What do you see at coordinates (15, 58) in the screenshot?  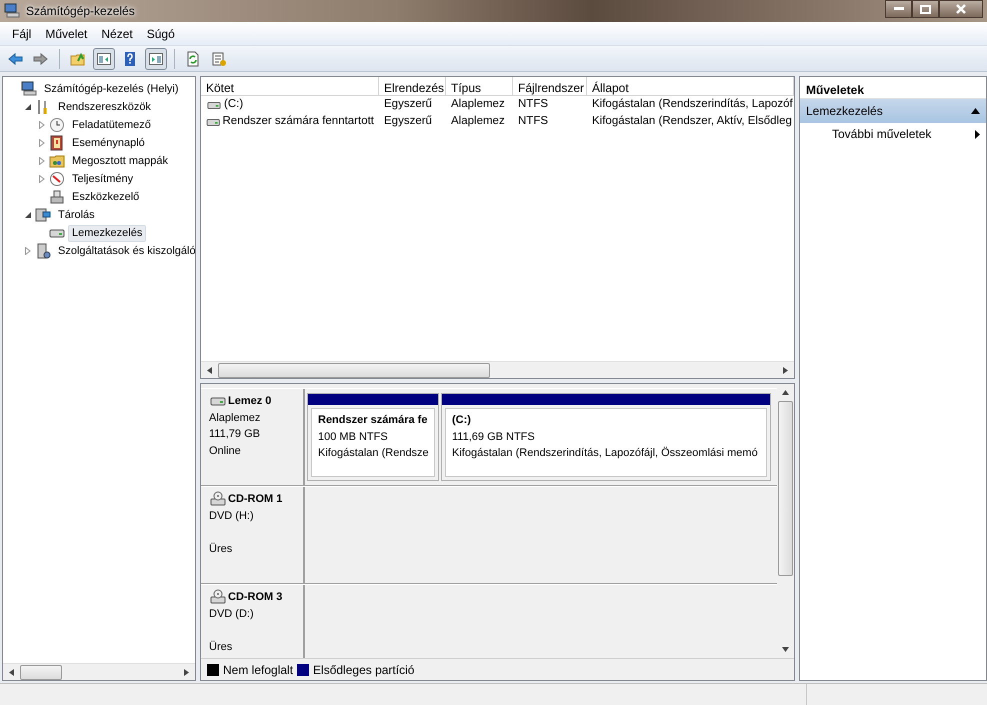 I see `arrow-left-icon` at bounding box center [15, 58].